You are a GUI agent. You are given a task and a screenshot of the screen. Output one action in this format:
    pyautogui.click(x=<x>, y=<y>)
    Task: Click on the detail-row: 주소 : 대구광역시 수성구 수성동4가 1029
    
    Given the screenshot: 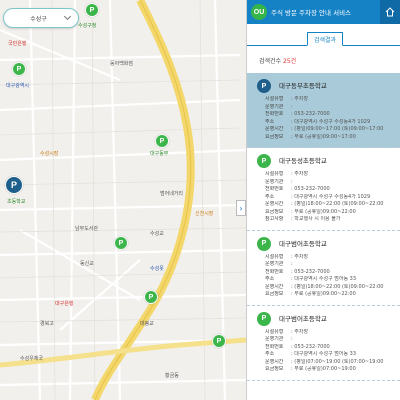 What is the action you would take?
    pyautogui.click(x=330, y=198)
    